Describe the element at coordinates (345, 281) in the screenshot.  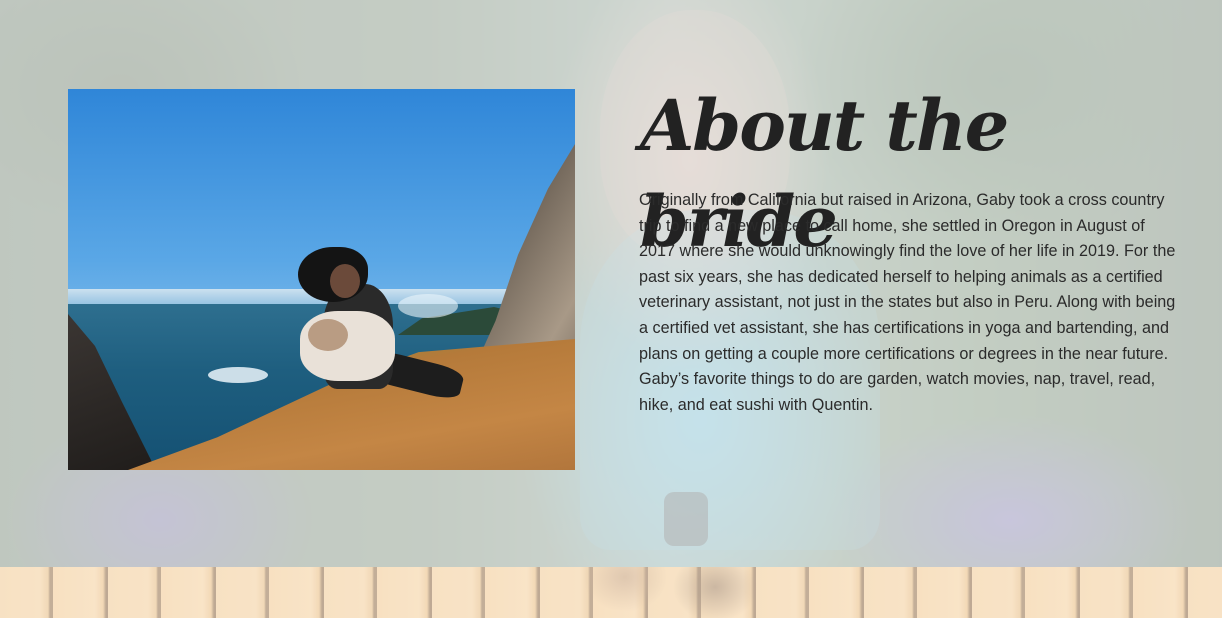
I see `photo-person-face` at that location.